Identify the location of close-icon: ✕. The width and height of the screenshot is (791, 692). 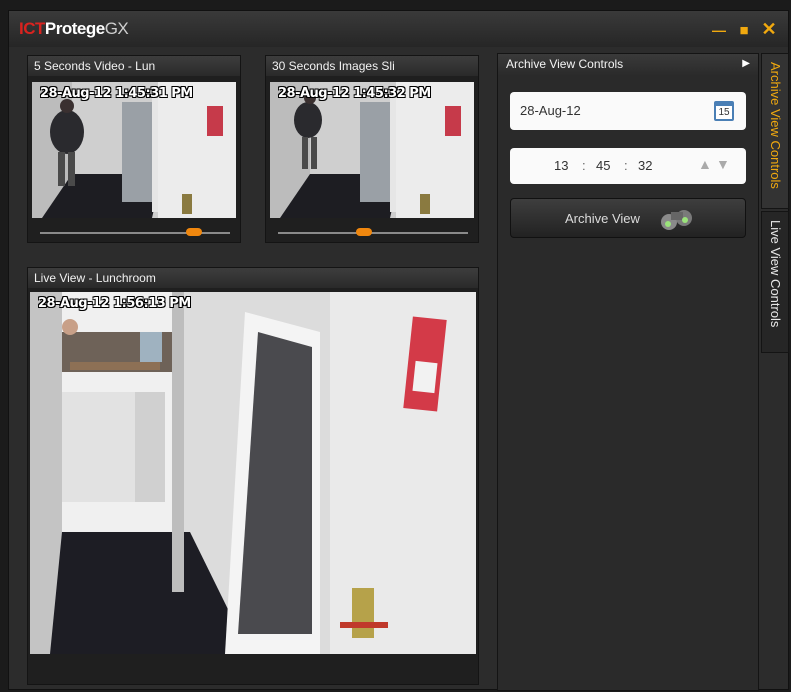
(769, 29).